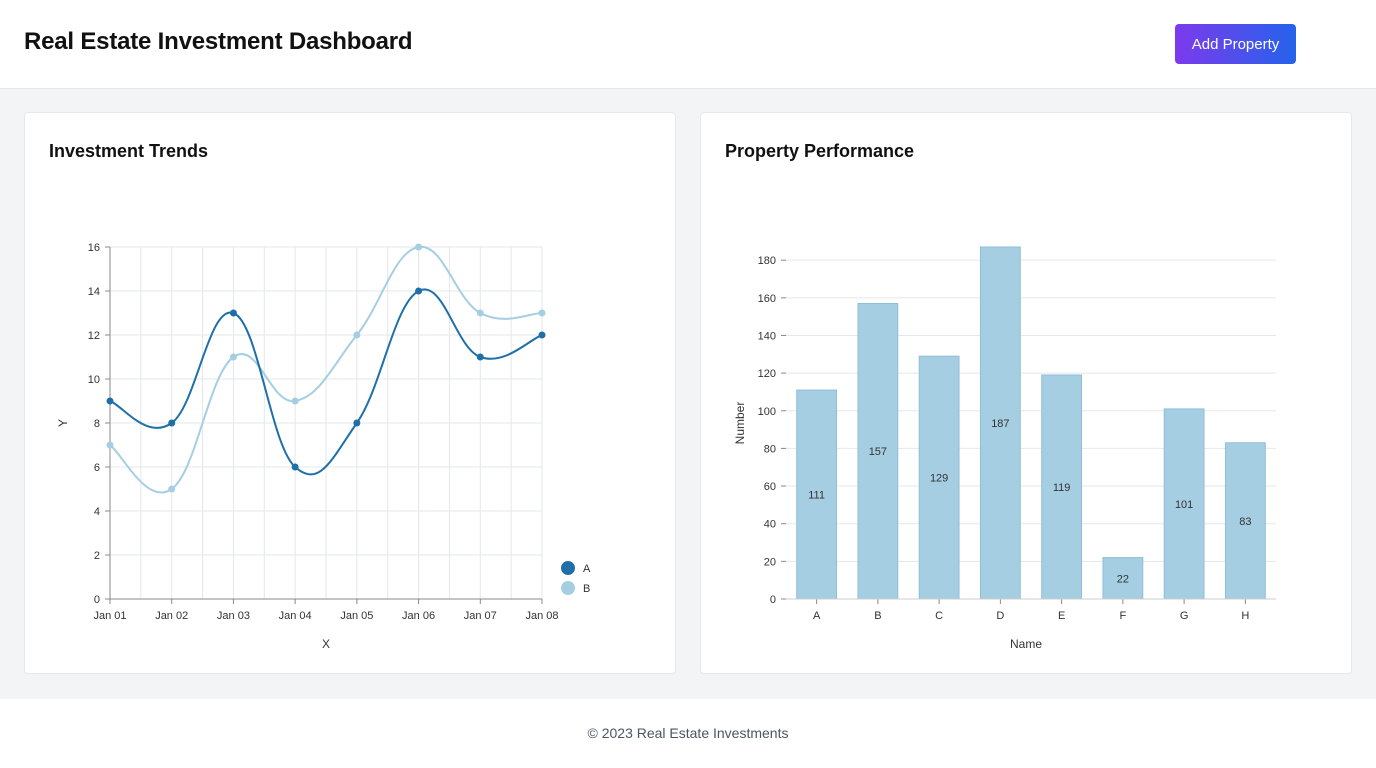 This screenshot has height=768, width=1376. I want to click on y-tick-label: 40, so click(770, 525).